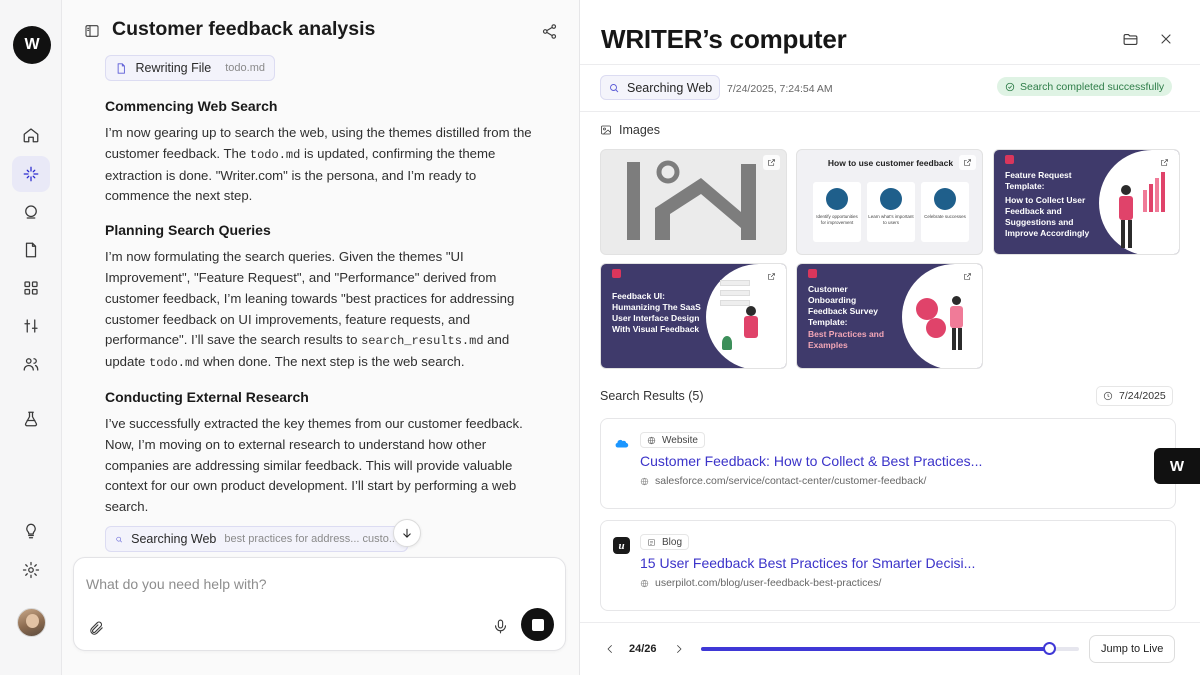  Describe the element at coordinates (319, 604) in the screenshot. I see `message-composer` at that location.